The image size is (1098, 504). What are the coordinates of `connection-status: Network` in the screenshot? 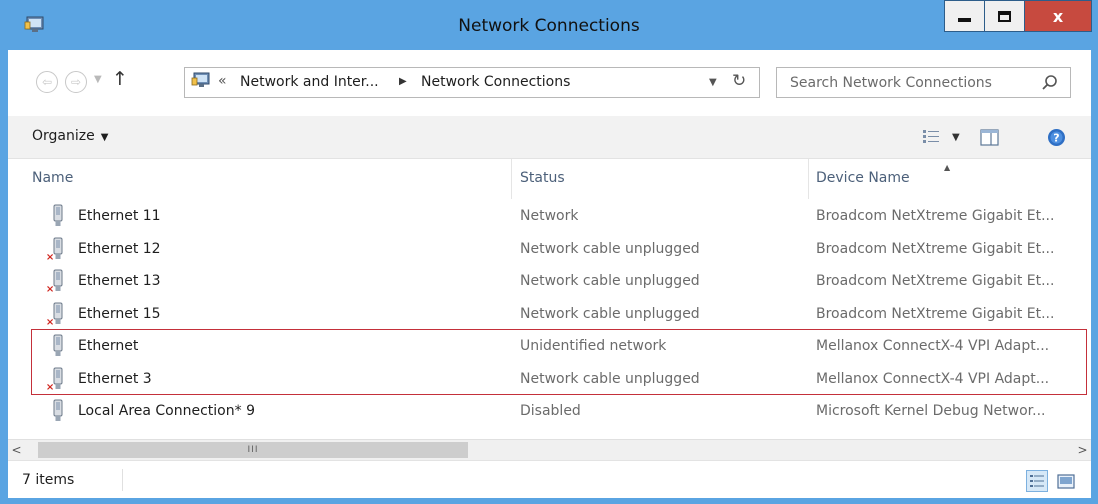 It's located at (549, 216).